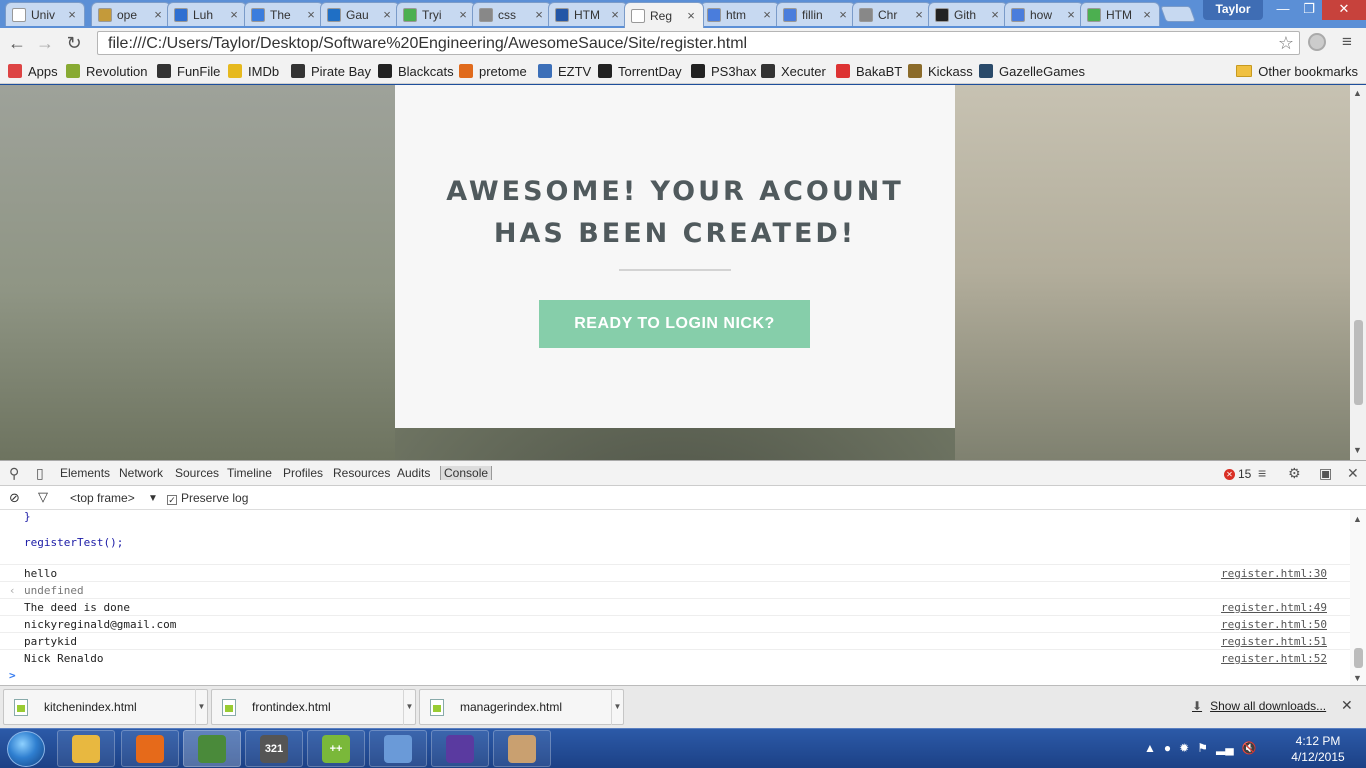  Describe the element at coordinates (1353, 473) in the screenshot. I see `close-devtools-icon: ✕` at that location.